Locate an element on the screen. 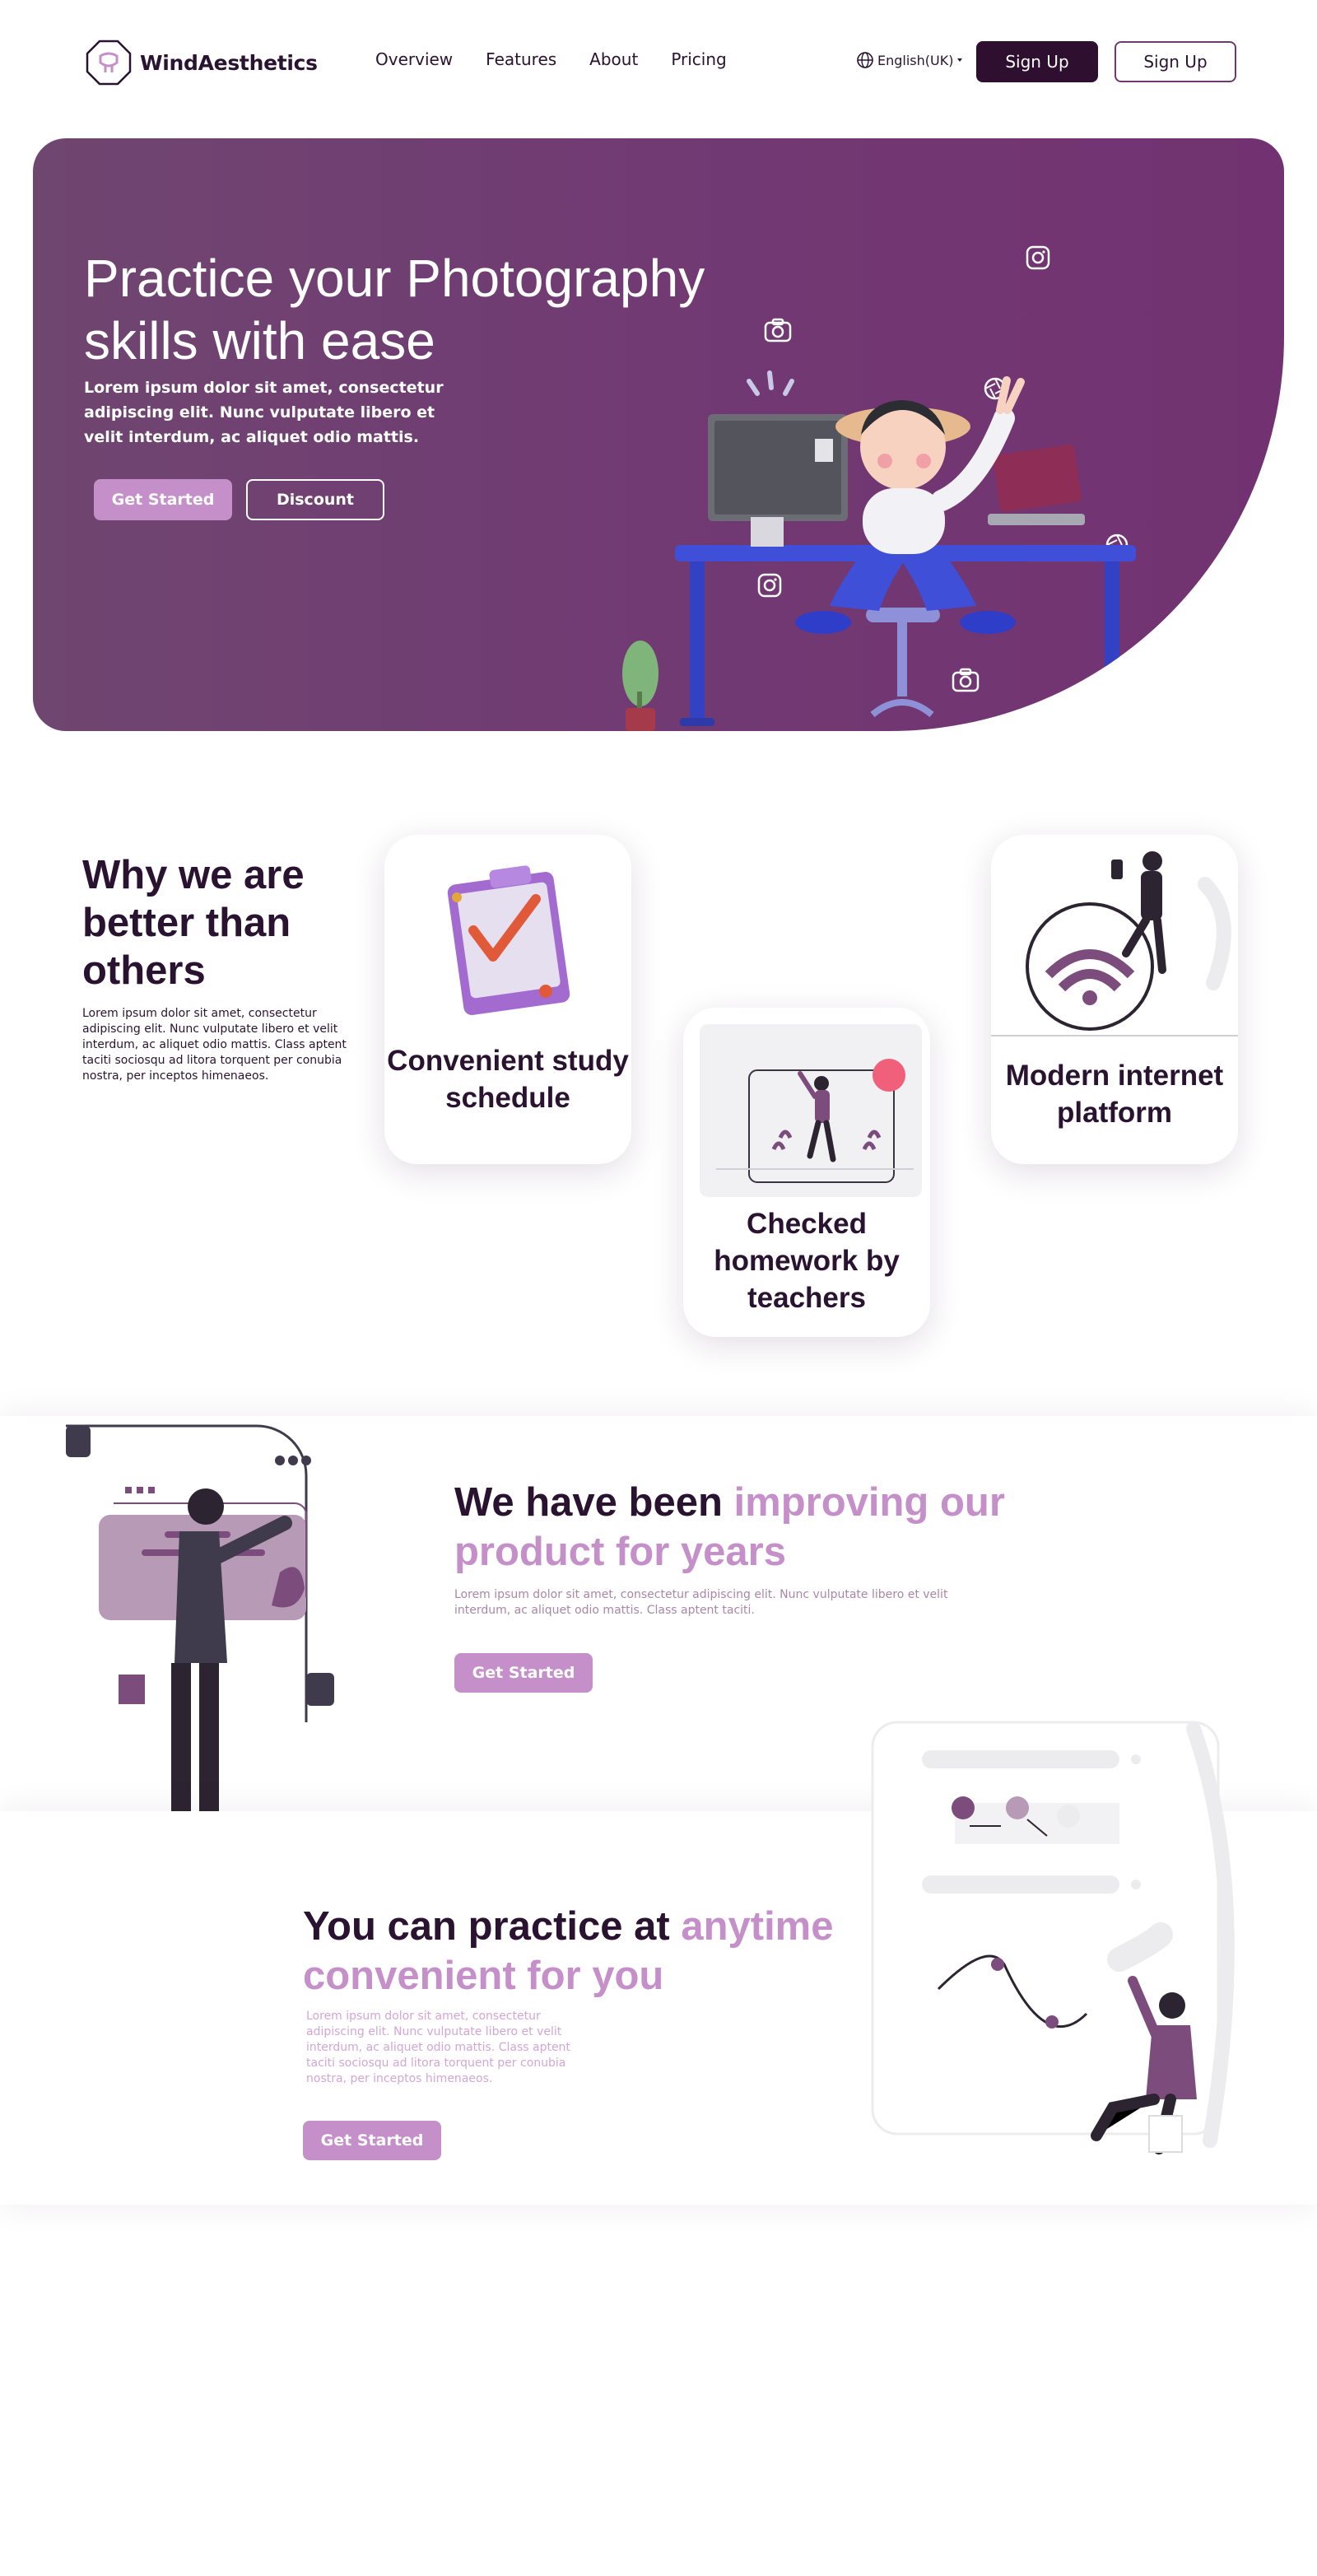  wifi-illustration is located at coordinates (1114, 943).